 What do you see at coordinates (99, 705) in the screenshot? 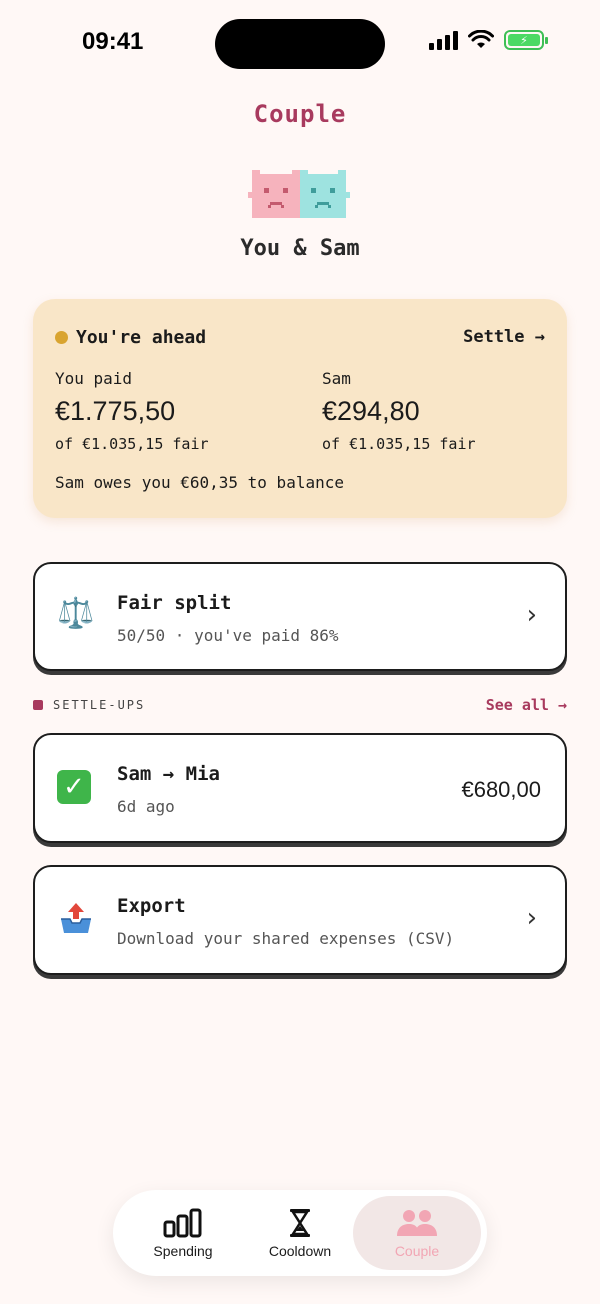
I see `settle-ups-label: SETTLE-UPS` at bounding box center [99, 705].